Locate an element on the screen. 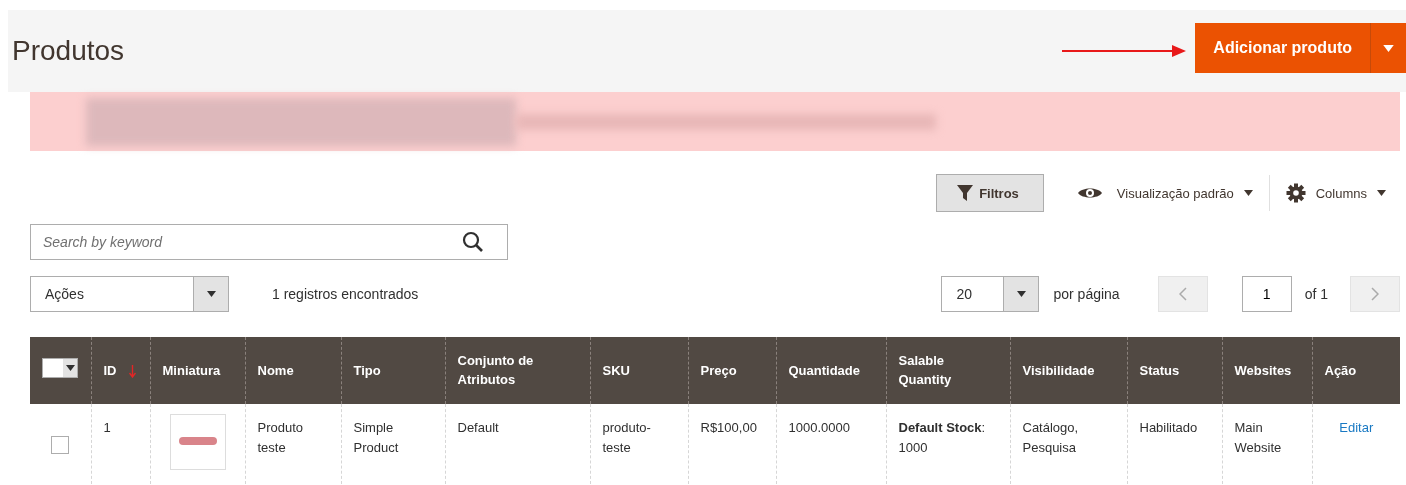 This screenshot has height=485, width=1406. eye-icon is located at coordinates (1089, 193).